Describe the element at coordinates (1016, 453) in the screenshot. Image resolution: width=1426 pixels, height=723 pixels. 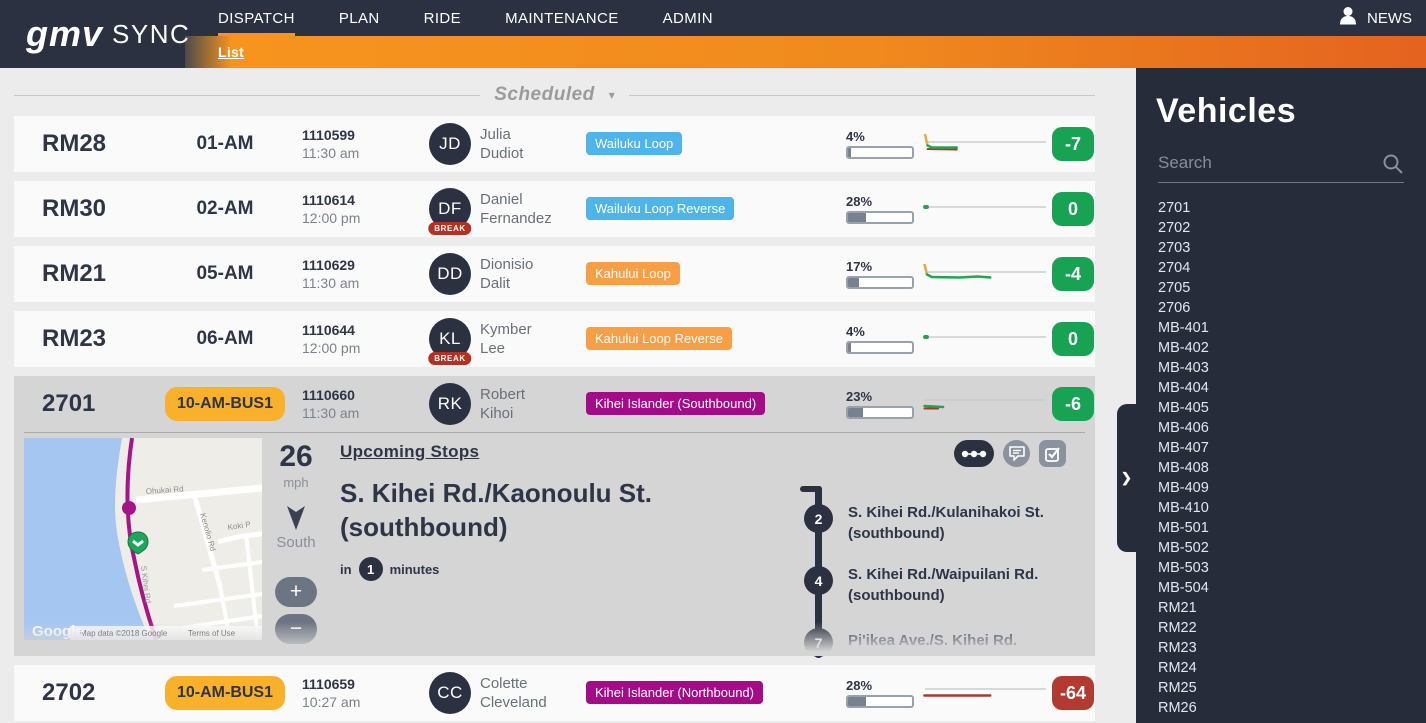
I see `chat-icon` at that location.